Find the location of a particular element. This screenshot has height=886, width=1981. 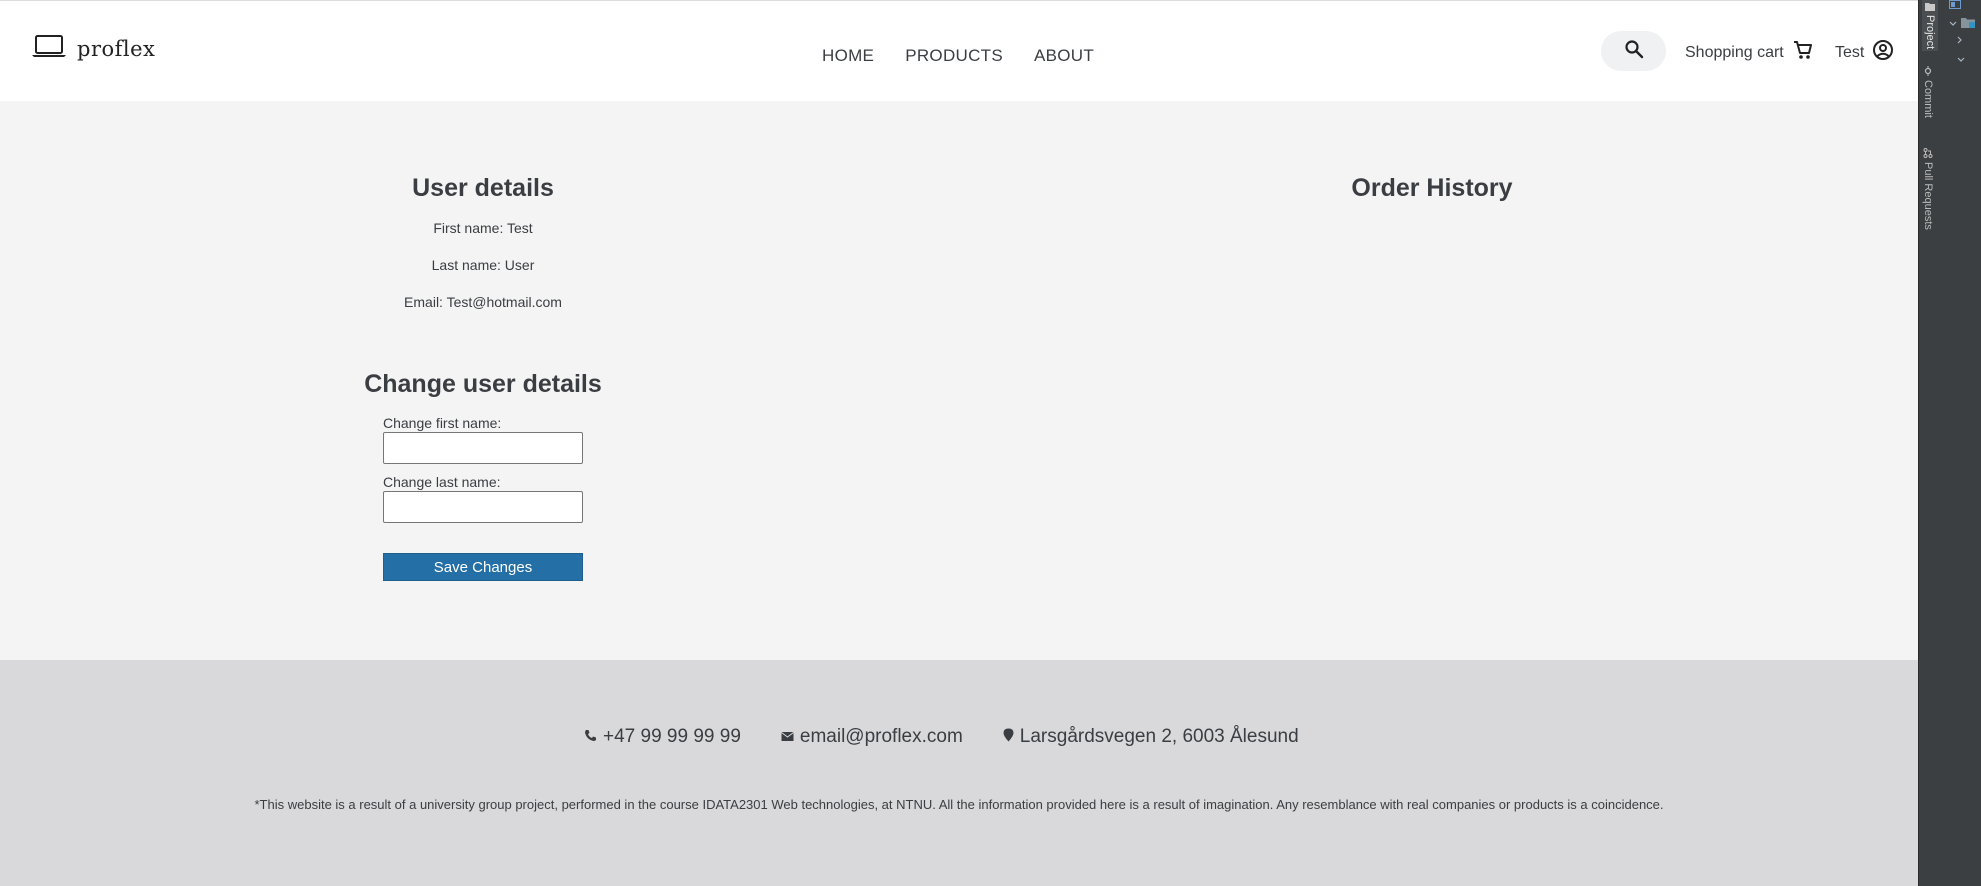

chevron-right-icon is located at coordinates (1960, 41).